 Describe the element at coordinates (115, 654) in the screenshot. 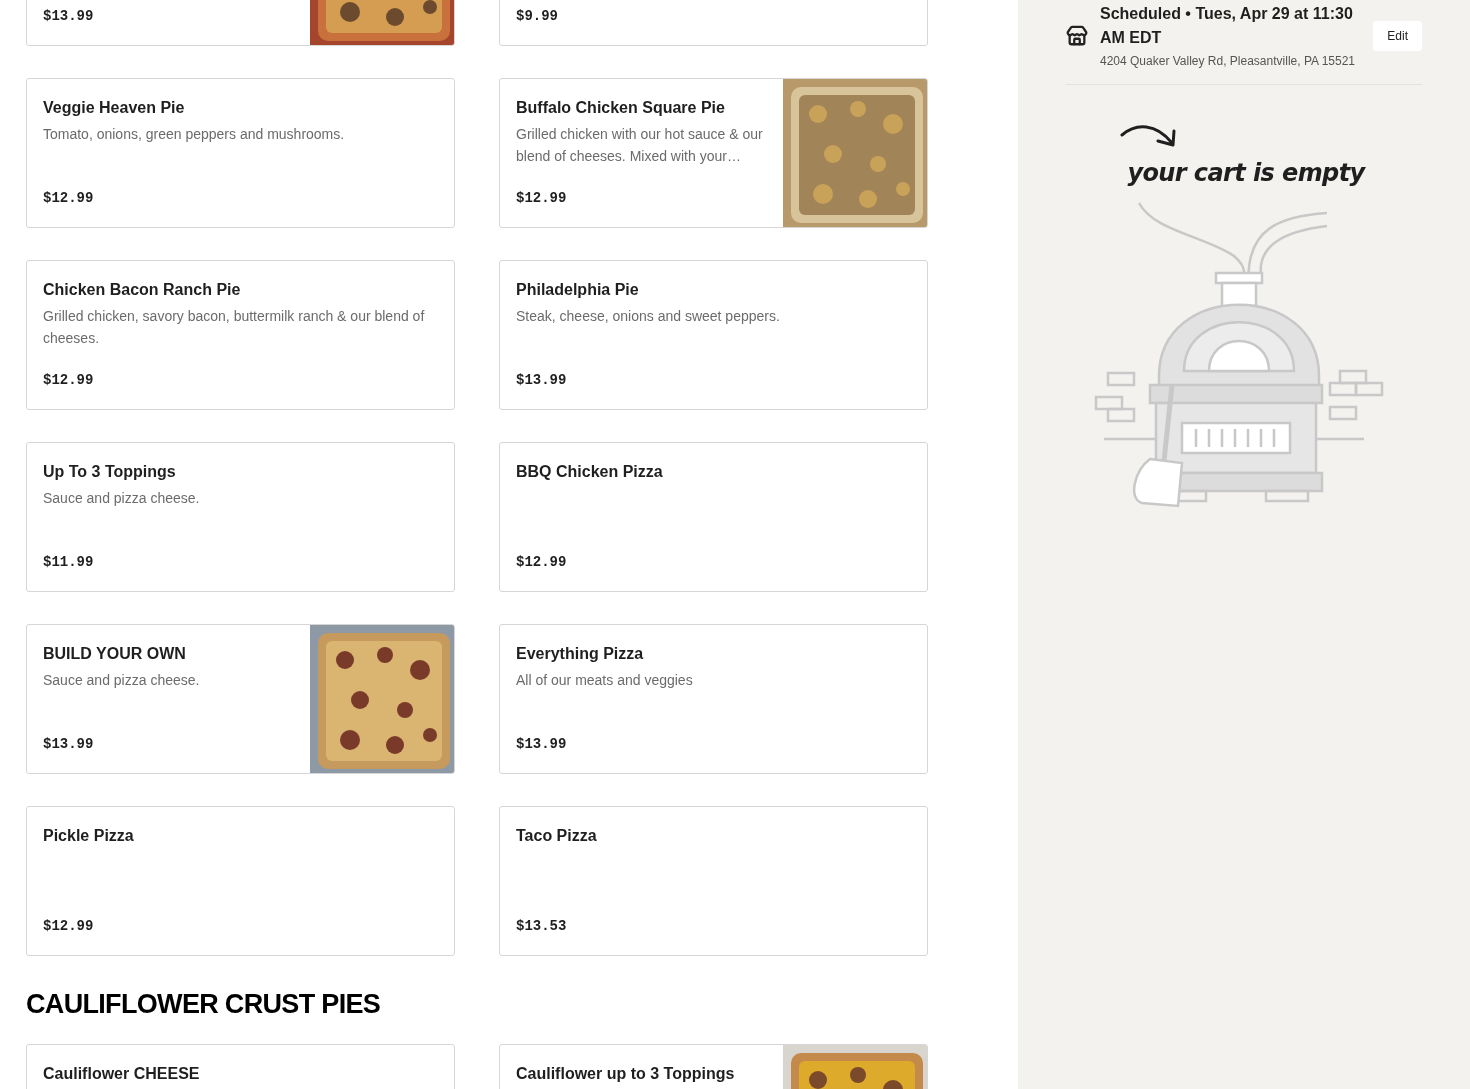

I see `item-title: BUILD YOUR OWN` at that location.